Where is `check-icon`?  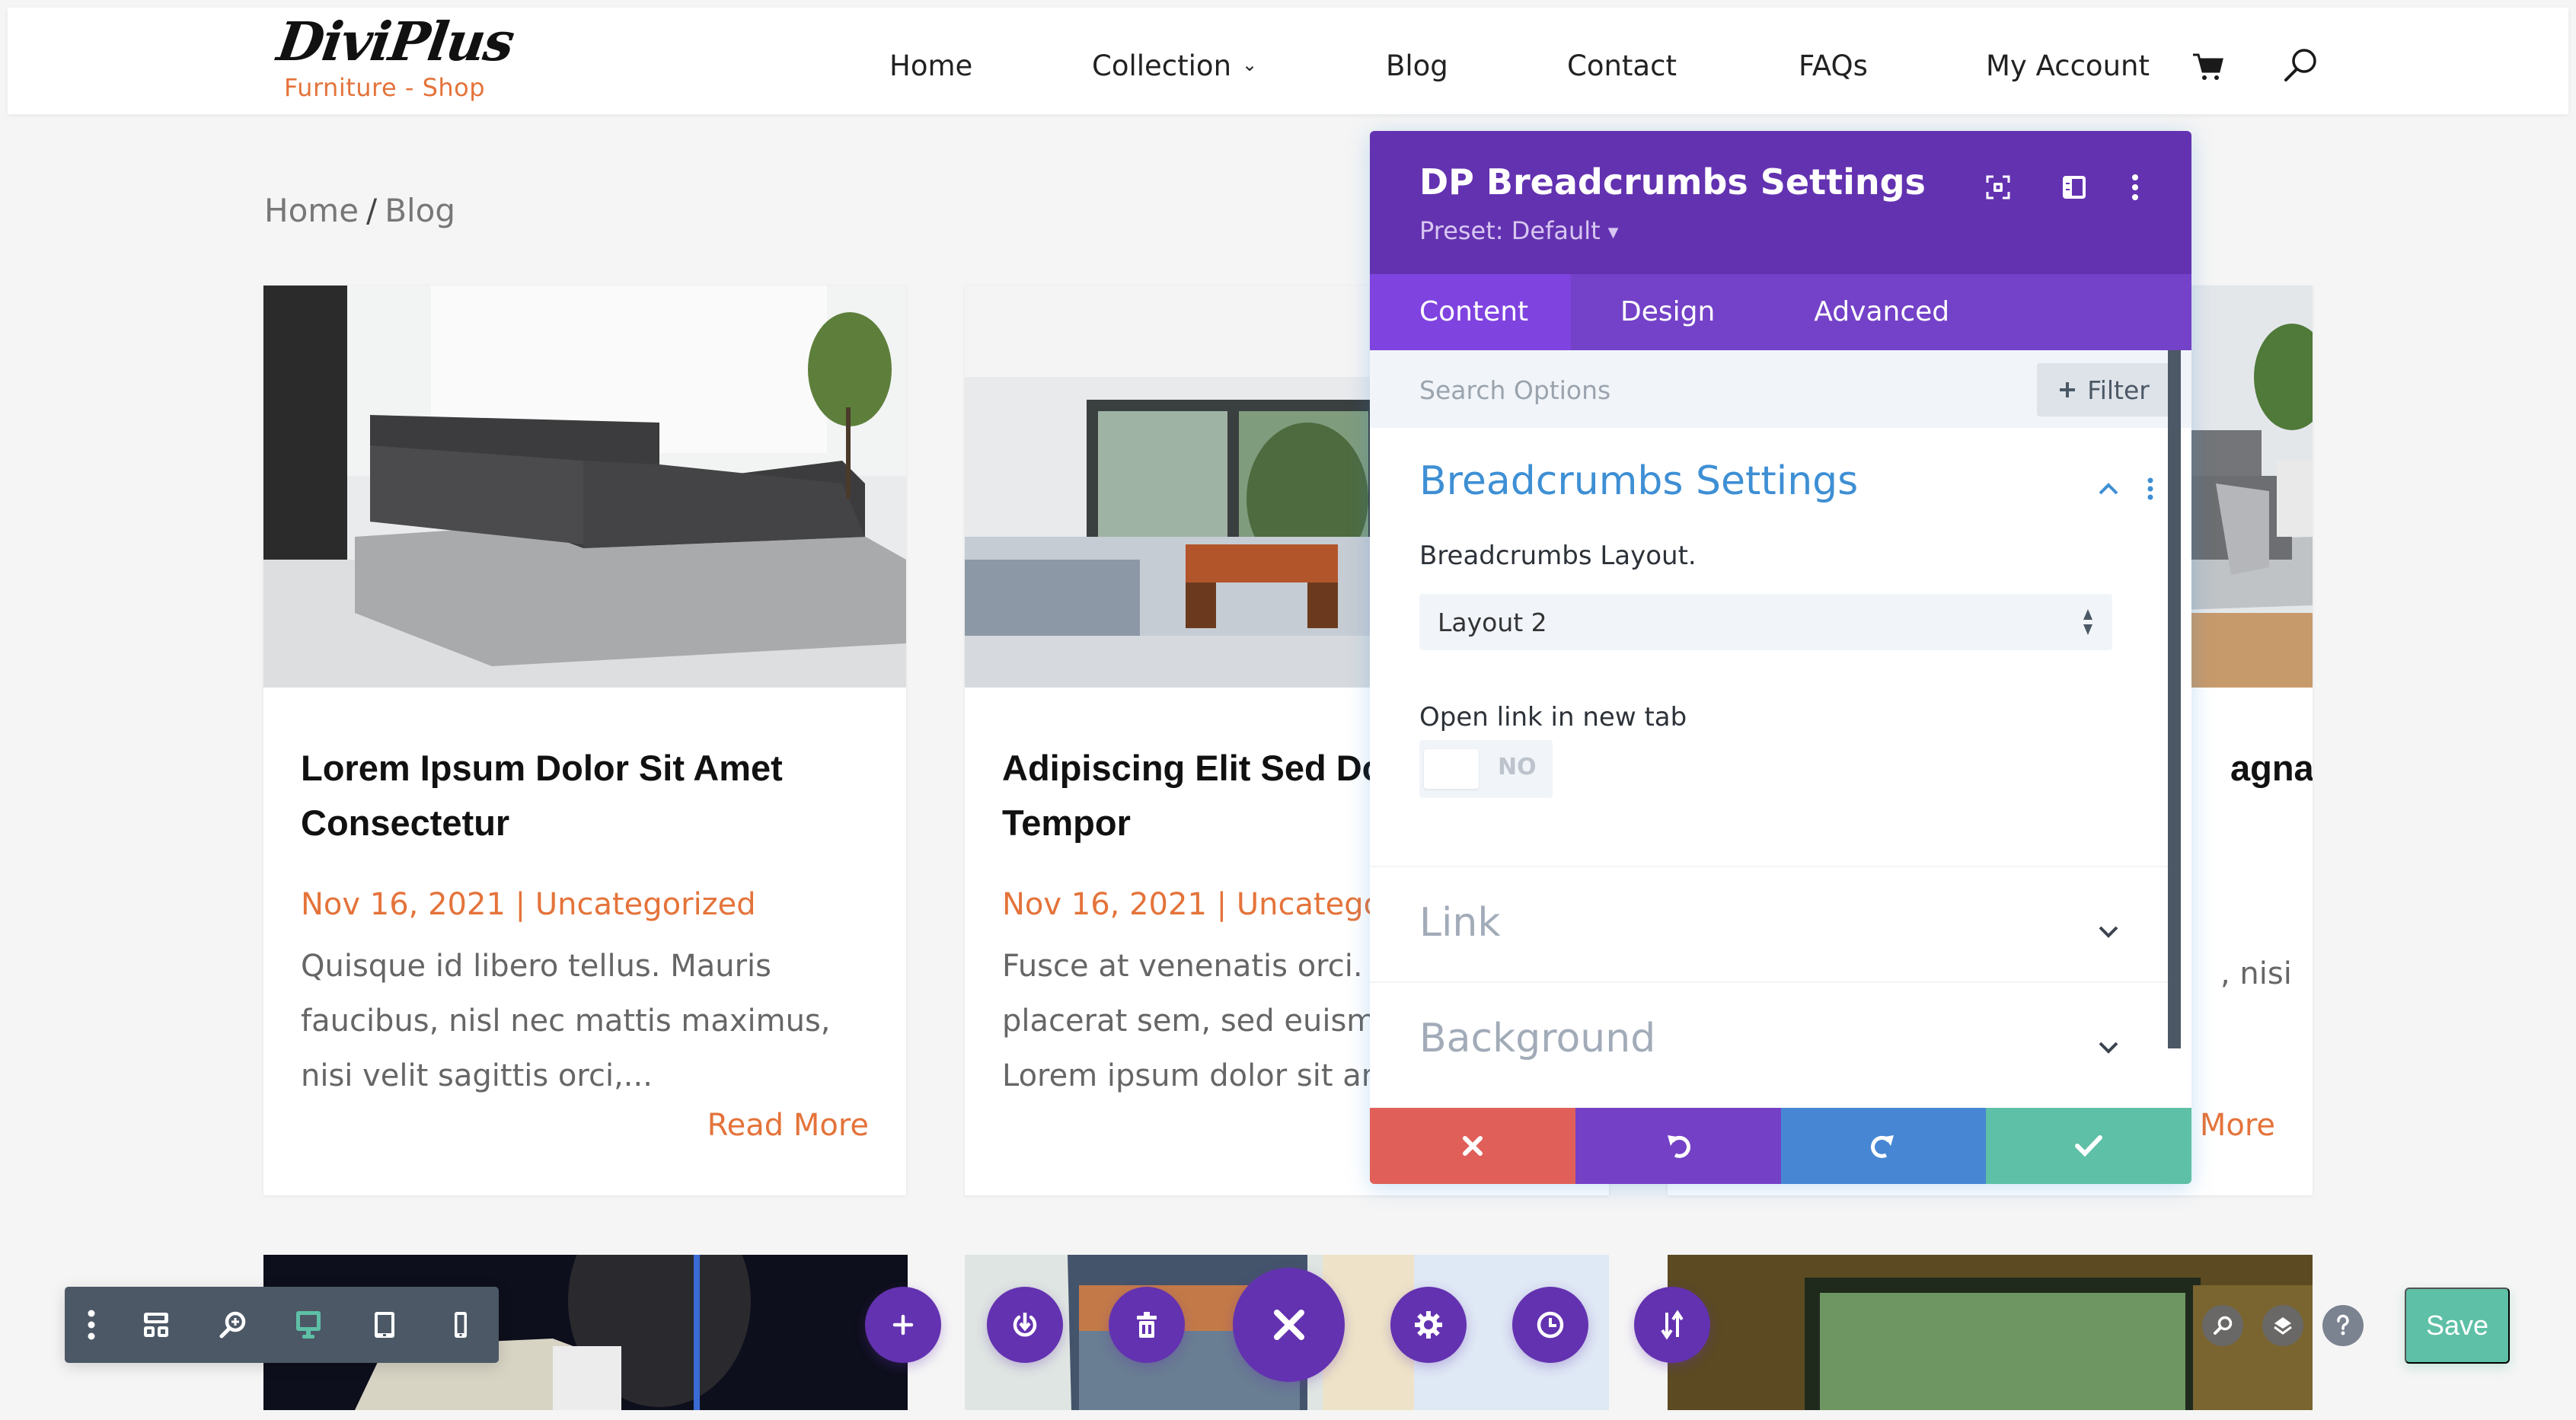 check-icon is located at coordinates (2089, 1146).